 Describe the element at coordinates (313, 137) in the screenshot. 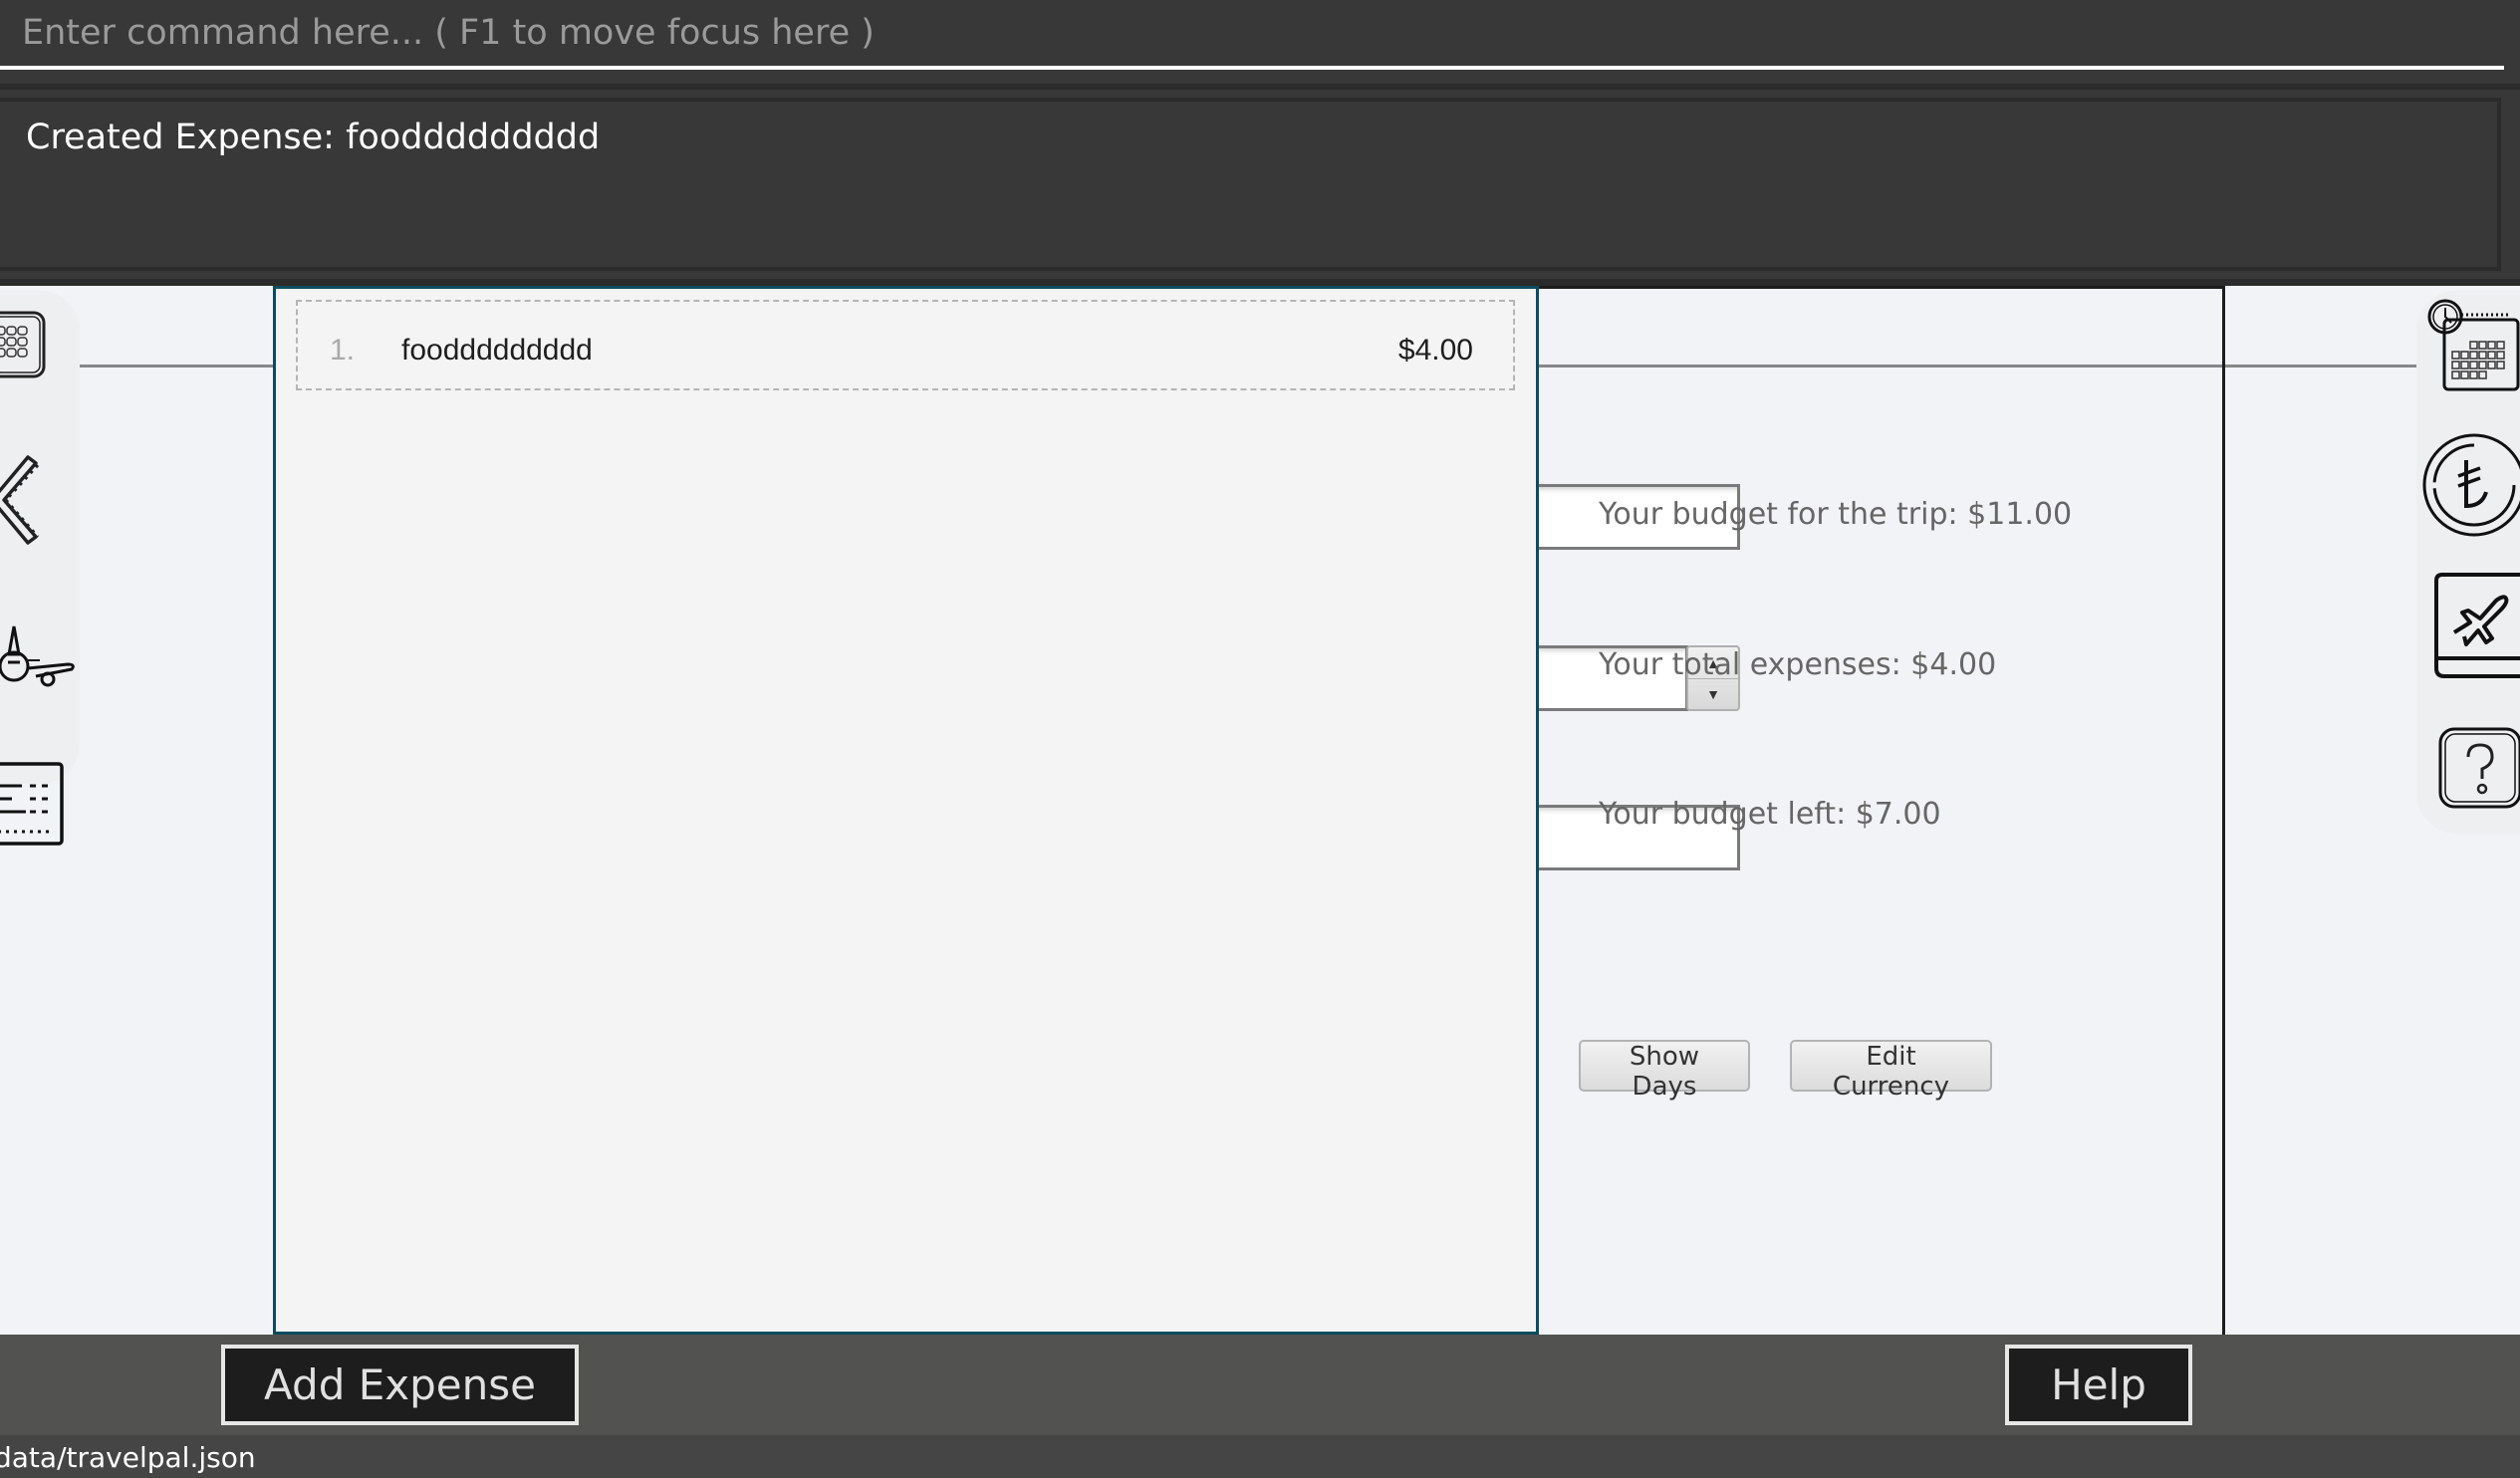

I see `result-message: Created Expense: fooddddddddd` at that location.